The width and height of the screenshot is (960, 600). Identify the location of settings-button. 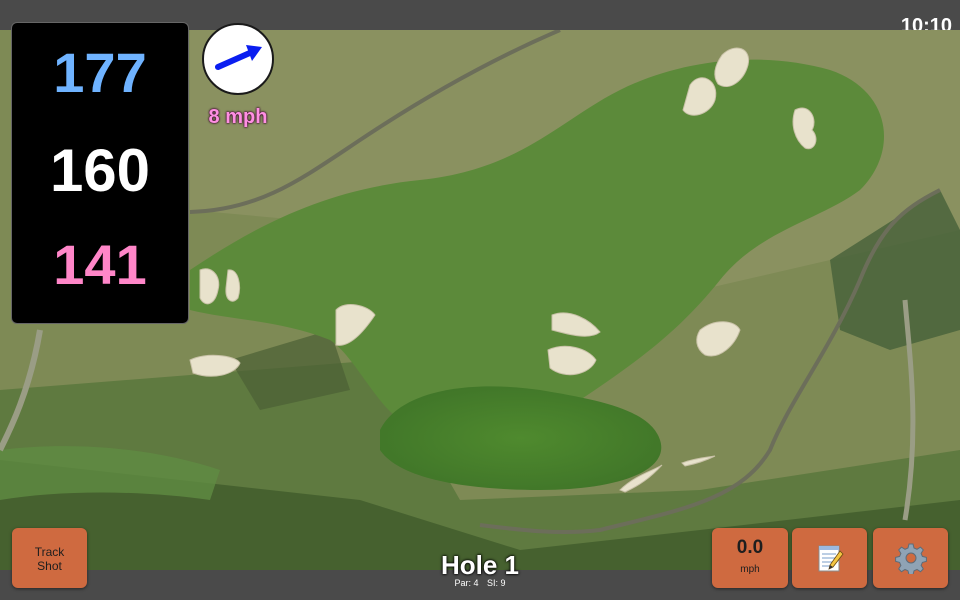
(910, 558).